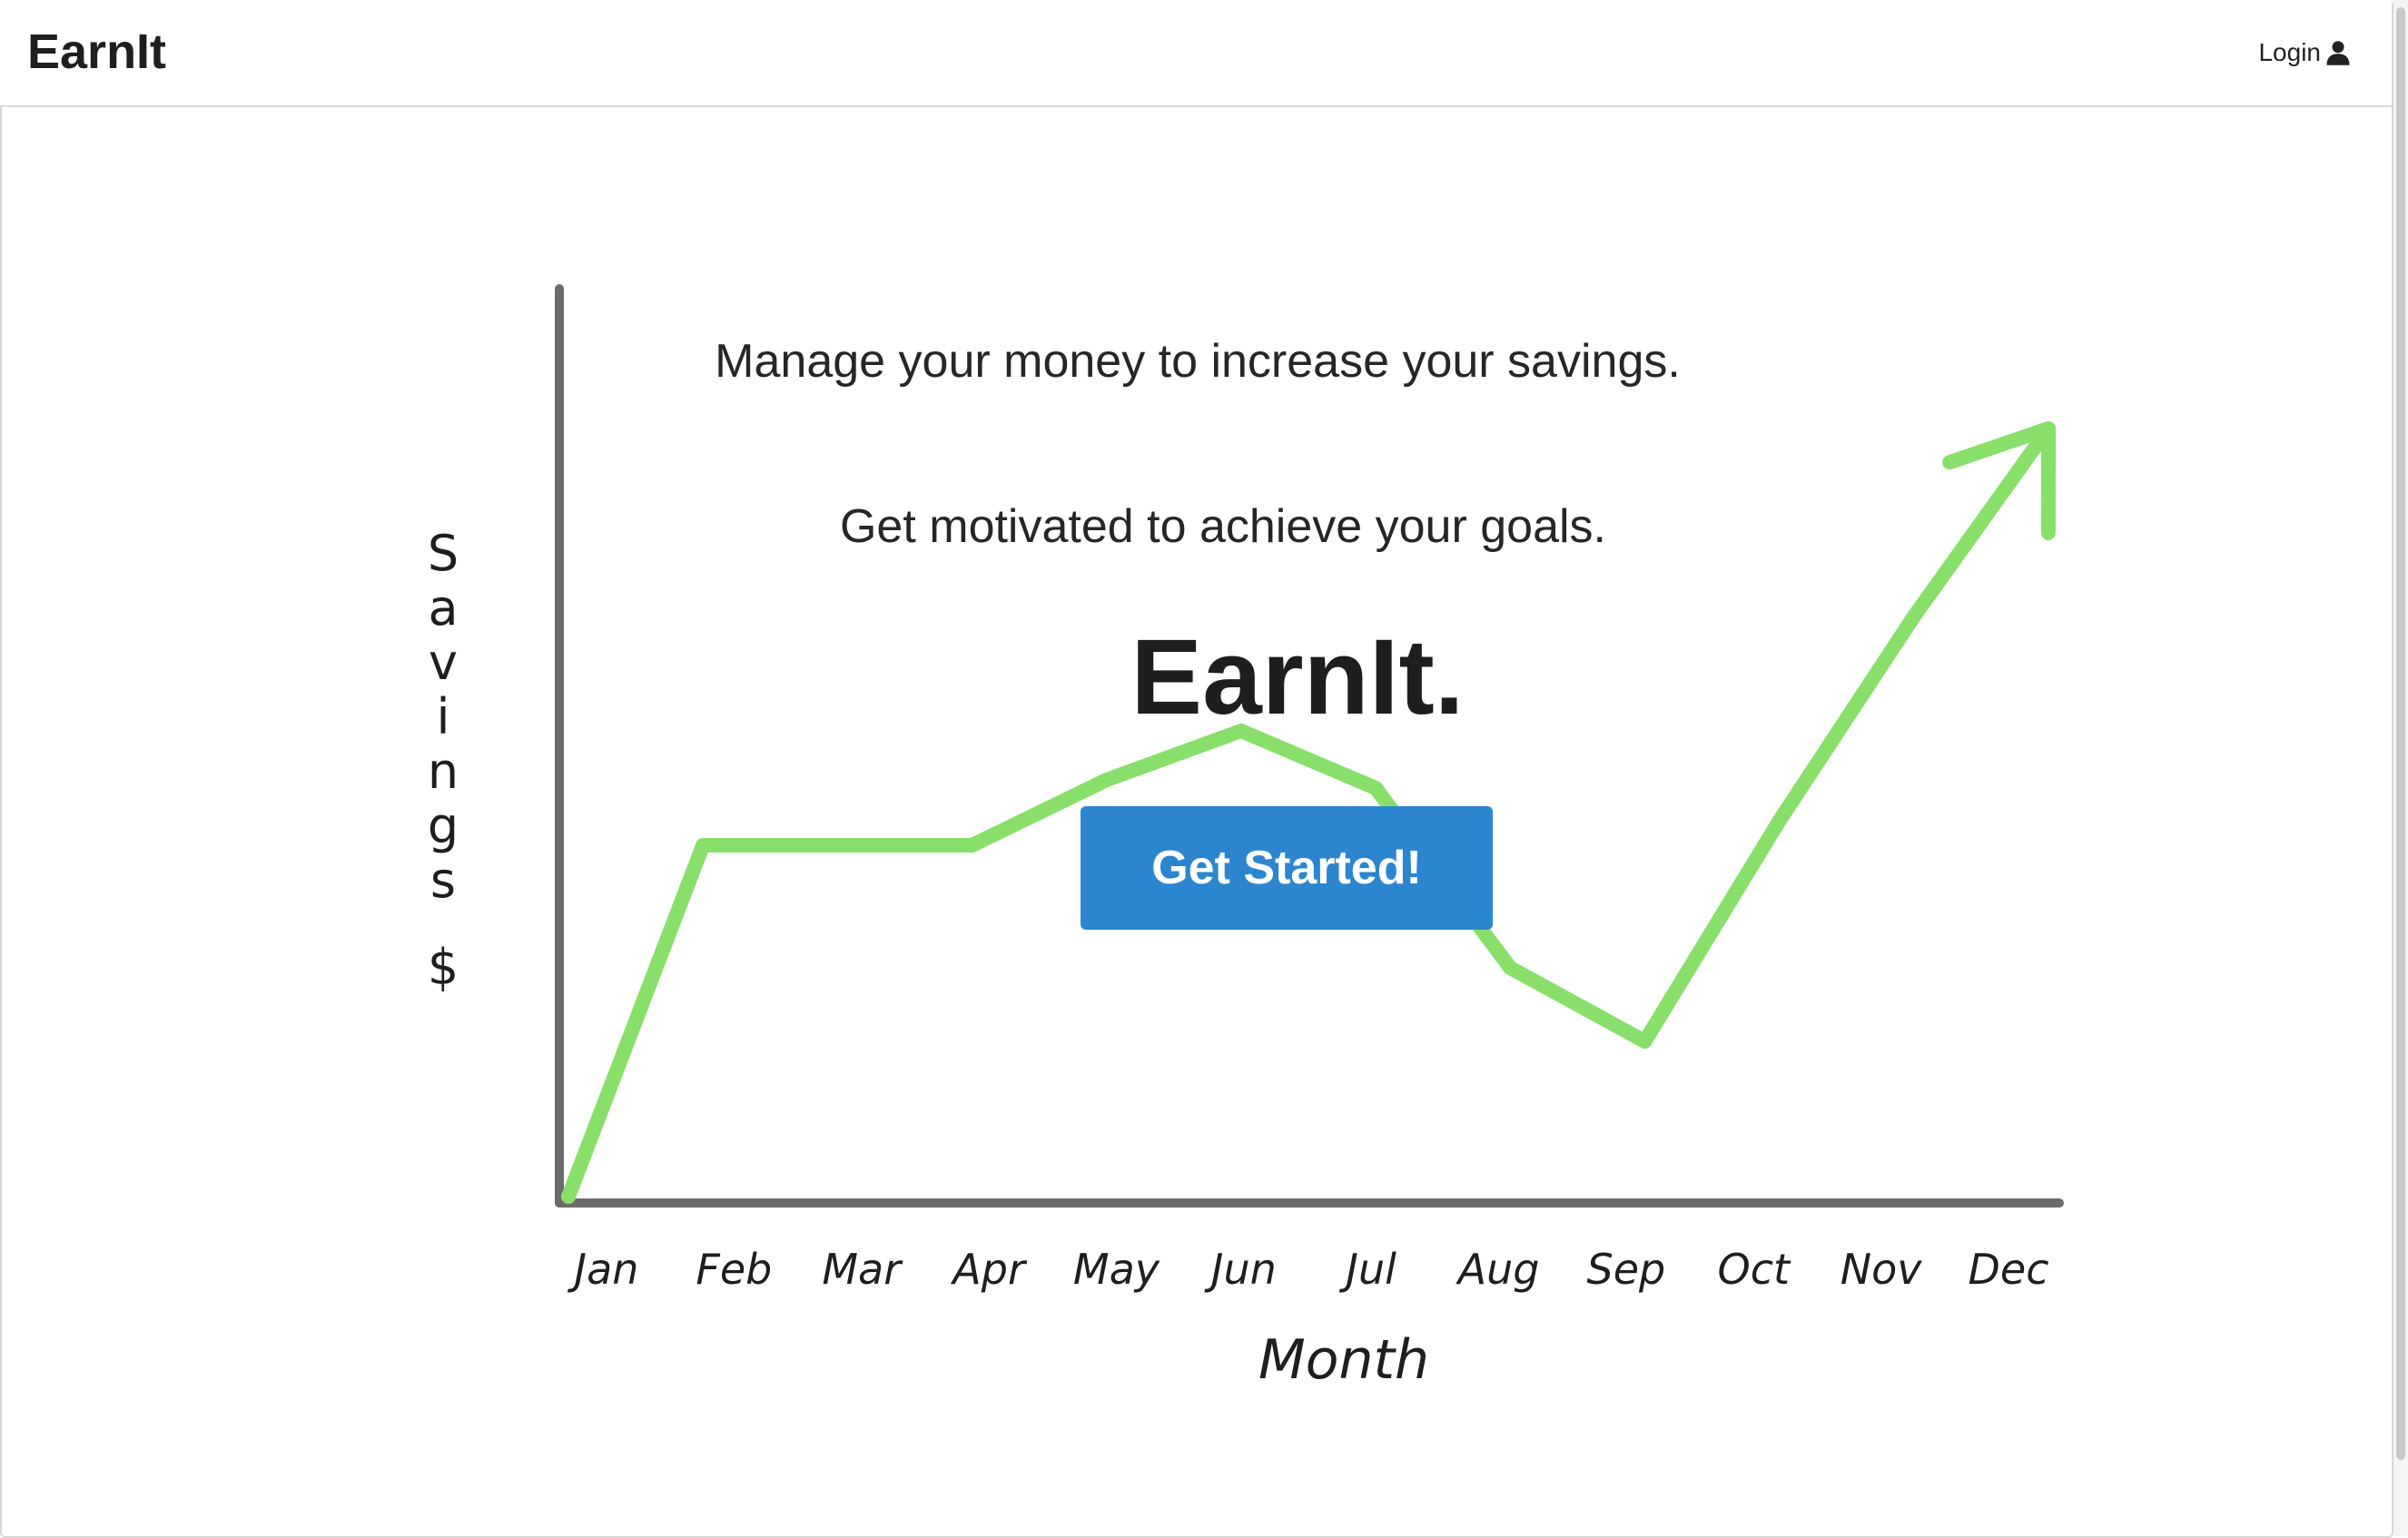 This screenshot has width=2408, height=1538. I want to click on login-link: Login, so click(2305, 53).